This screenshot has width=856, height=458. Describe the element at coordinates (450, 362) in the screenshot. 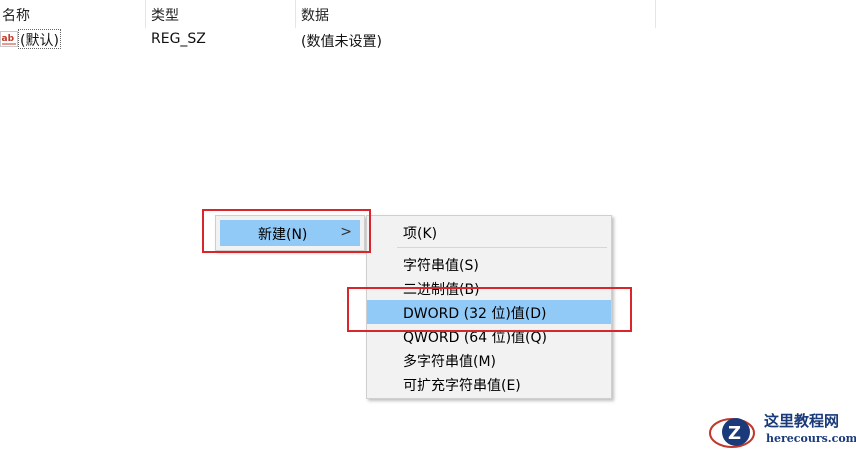

I see `submenu-item-label: 多字符串值(M)` at that location.